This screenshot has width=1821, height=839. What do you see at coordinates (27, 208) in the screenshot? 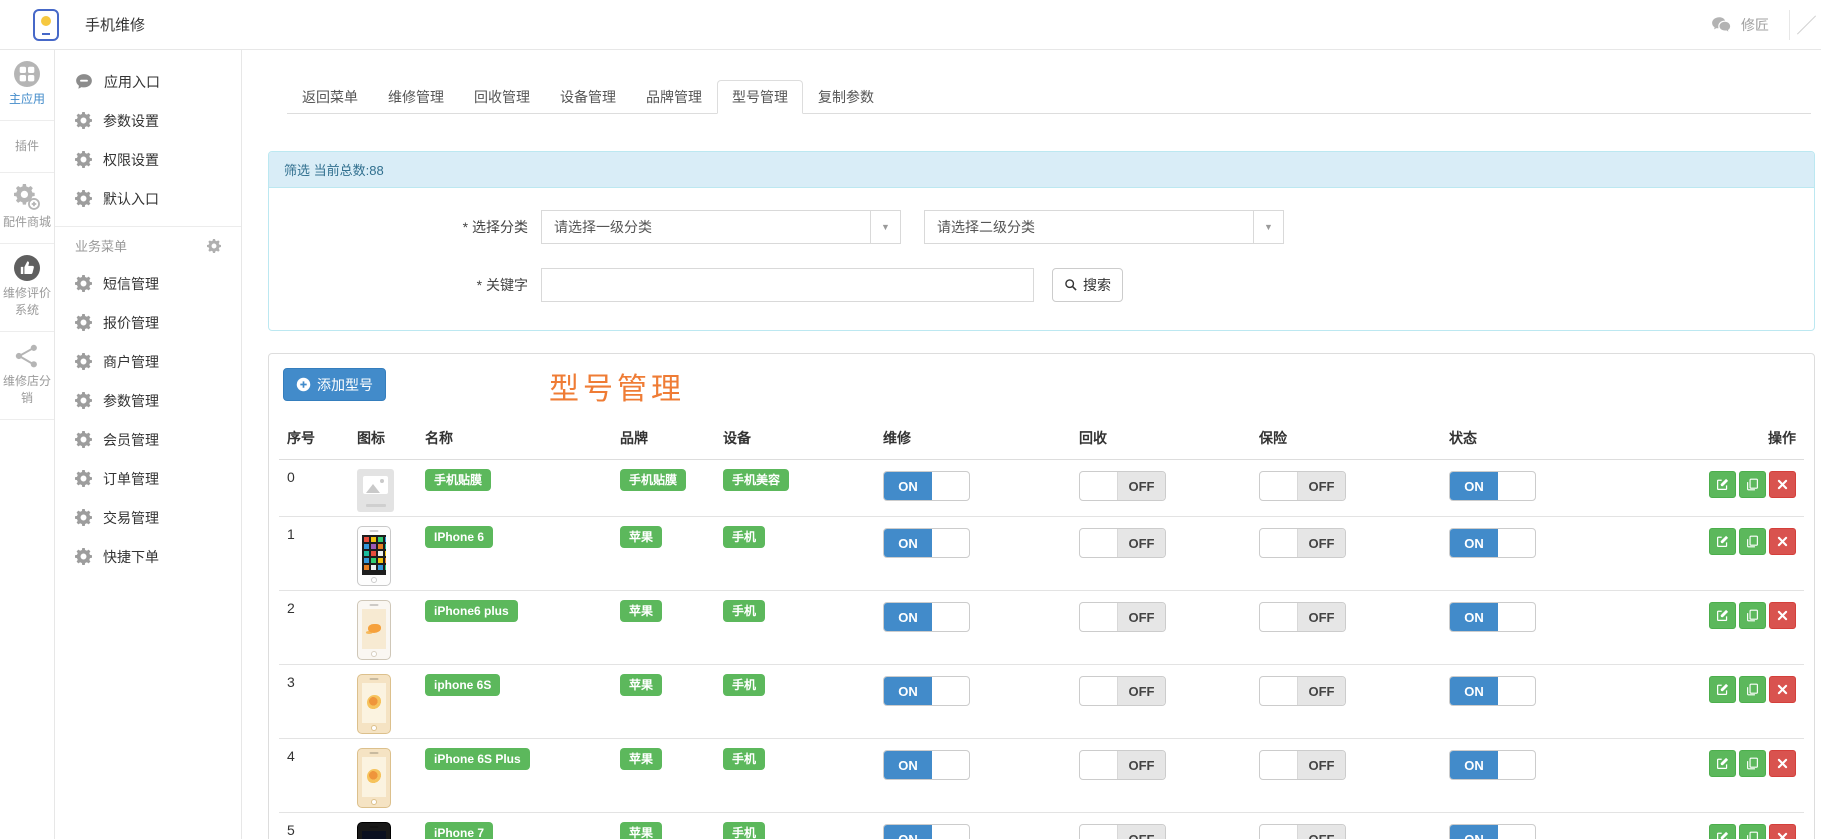
I see `rail-item-parts-mall: 配件商城` at bounding box center [27, 208].